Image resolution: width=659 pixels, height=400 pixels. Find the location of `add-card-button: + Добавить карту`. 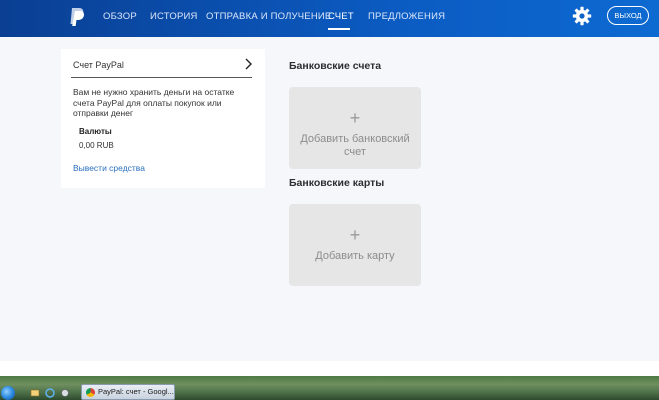

add-card-button: + Добавить карту is located at coordinates (355, 245).